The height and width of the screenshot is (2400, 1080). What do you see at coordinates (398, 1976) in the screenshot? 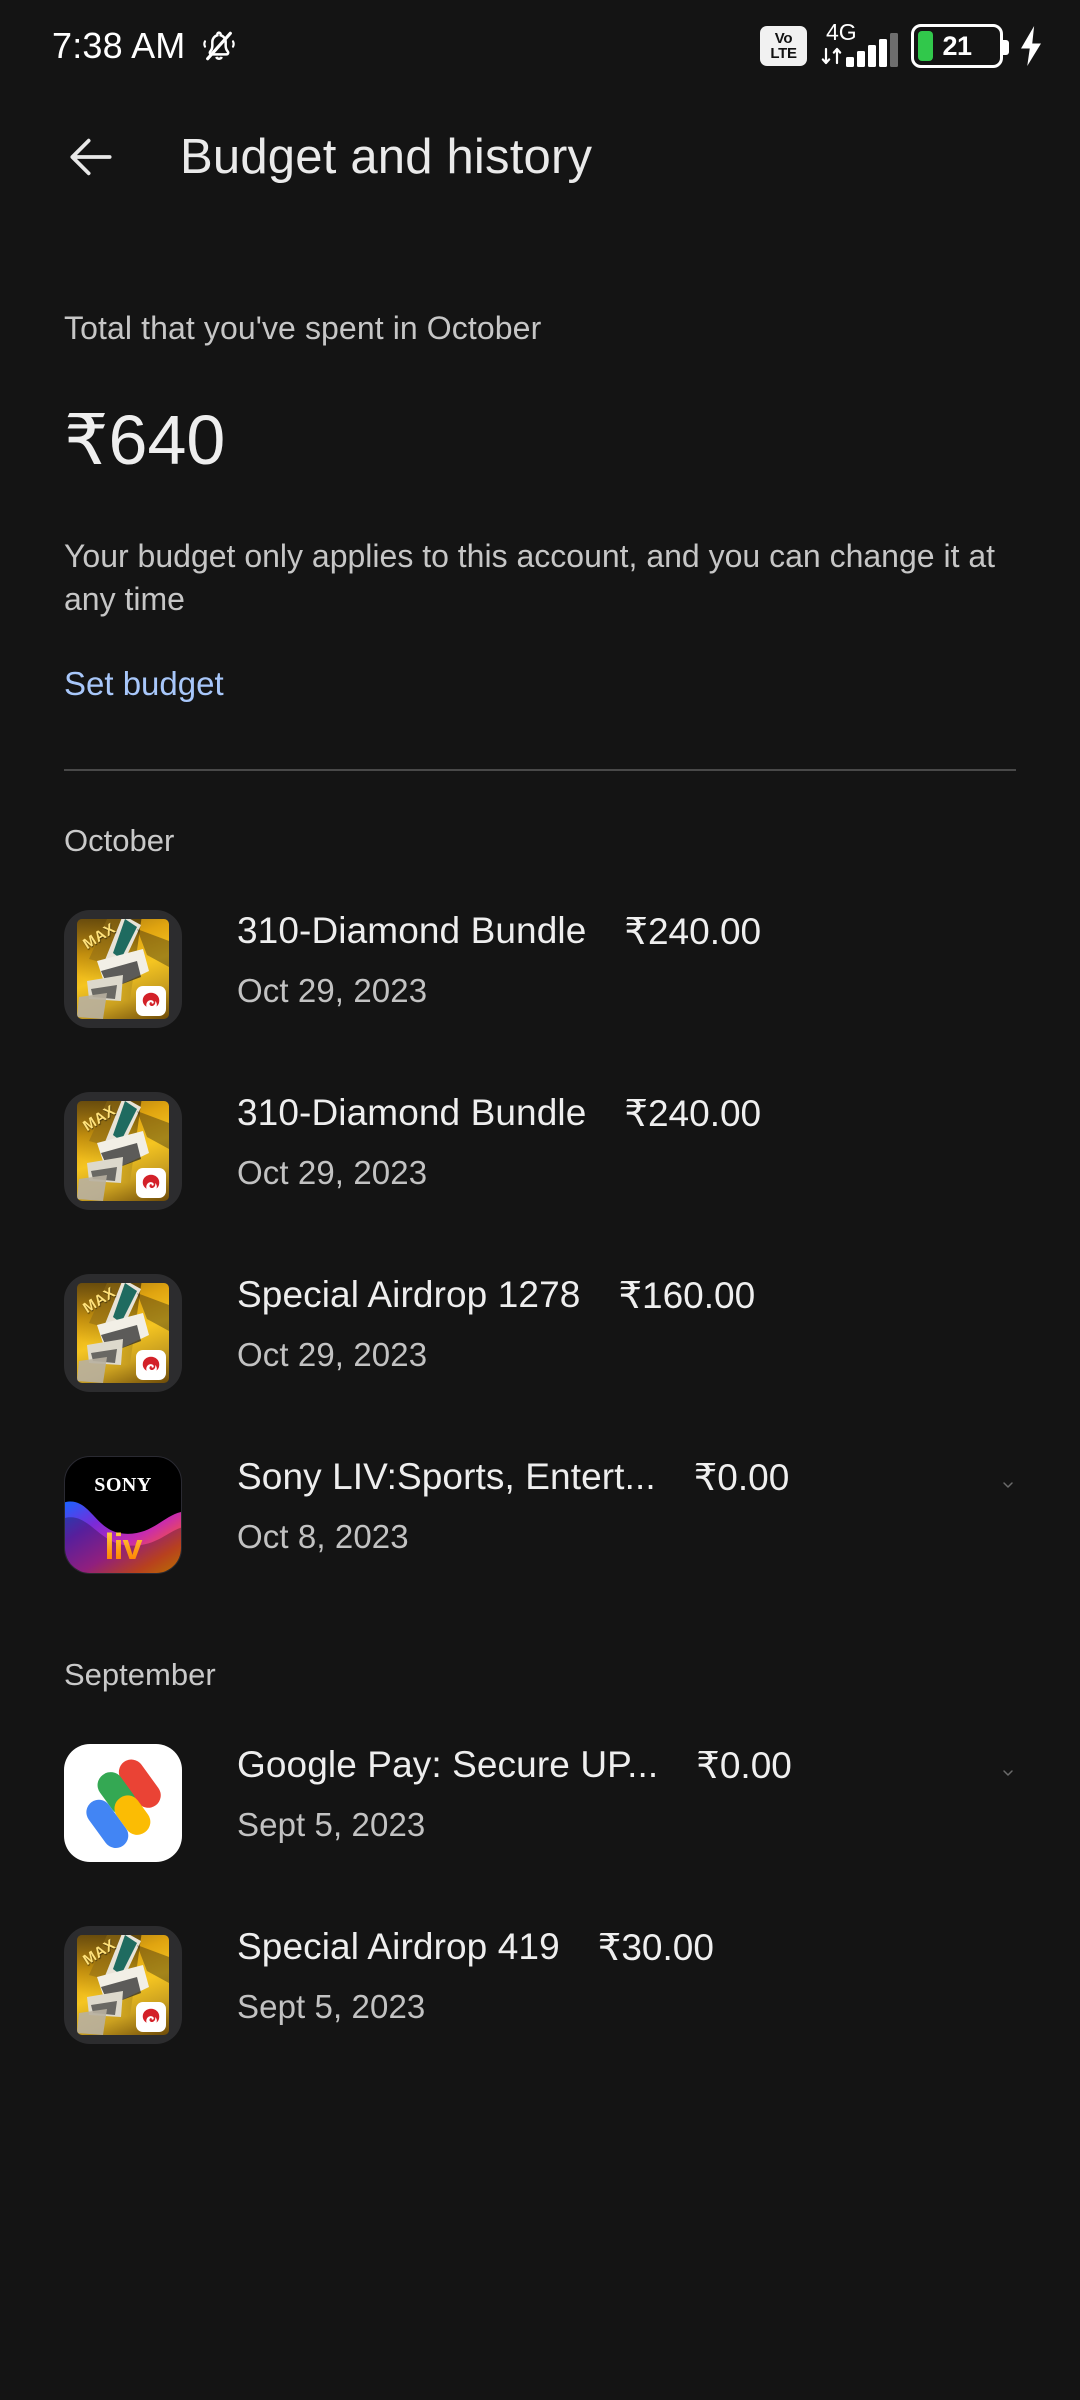
I see `row-texts: Special Airdrop 419 Sept 5, 2023` at bounding box center [398, 1976].